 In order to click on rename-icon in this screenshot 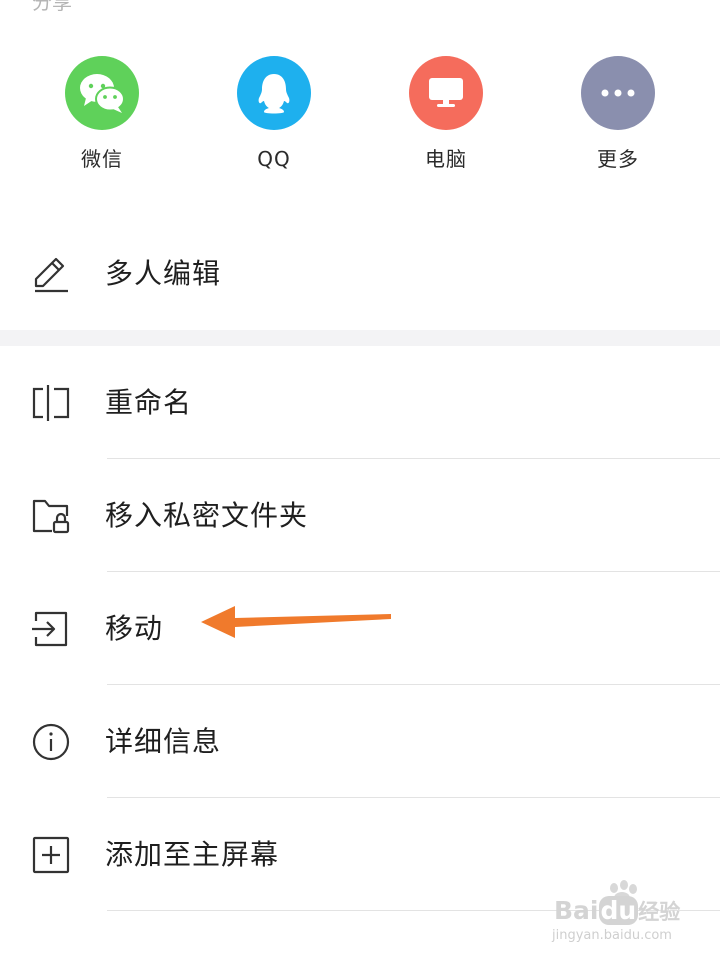, I will do `click(51, 403)`.